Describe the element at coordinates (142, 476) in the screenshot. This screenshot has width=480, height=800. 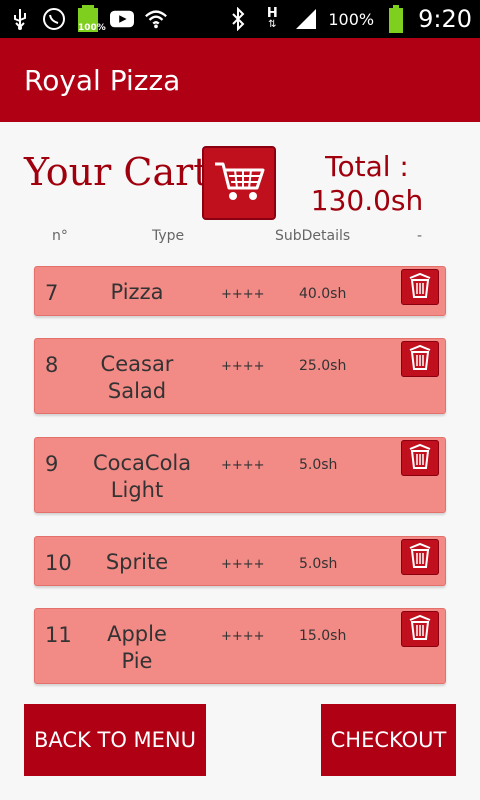
I see `item-name: CocaCola Light` at that location.